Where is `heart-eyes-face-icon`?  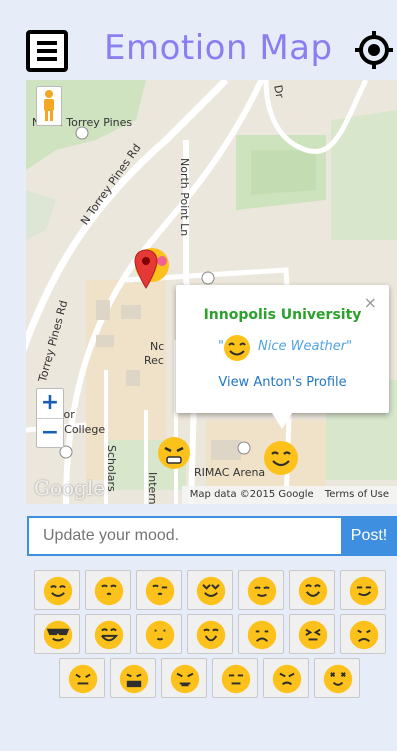 heart-eyes-face-icon is located at coordinates (211, 591).